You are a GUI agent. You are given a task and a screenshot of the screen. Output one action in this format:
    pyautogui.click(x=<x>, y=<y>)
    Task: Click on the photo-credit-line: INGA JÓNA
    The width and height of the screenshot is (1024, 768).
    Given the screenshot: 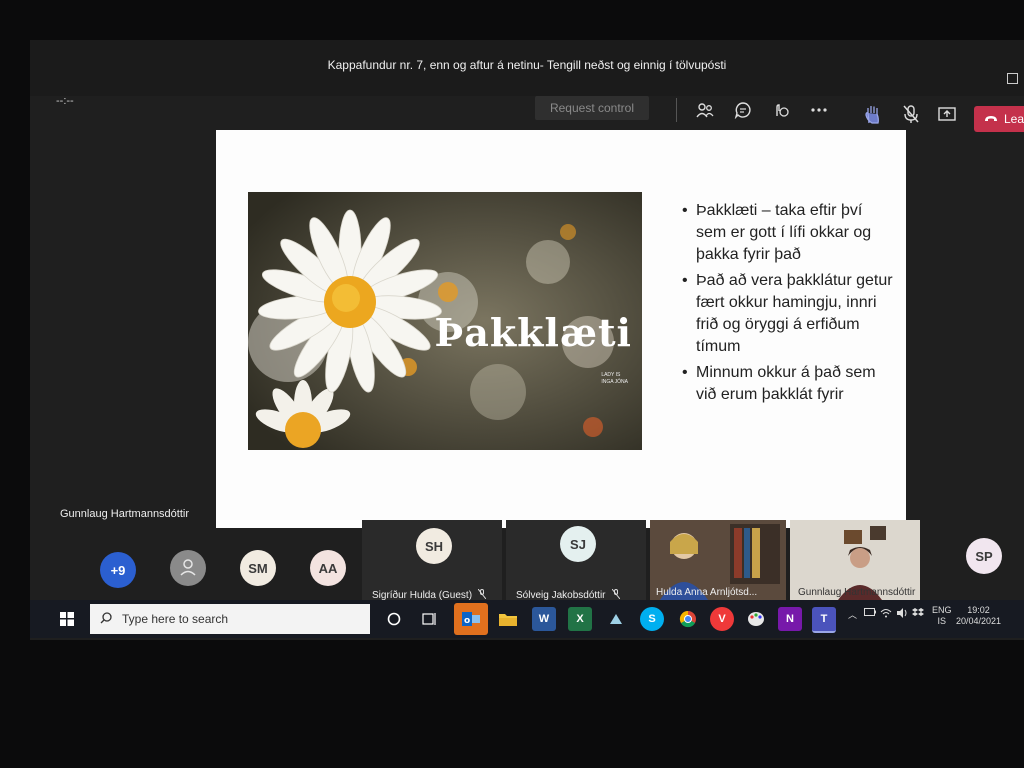 What is the action you would take?
    pyautogui.click(x=614, y=382)
    